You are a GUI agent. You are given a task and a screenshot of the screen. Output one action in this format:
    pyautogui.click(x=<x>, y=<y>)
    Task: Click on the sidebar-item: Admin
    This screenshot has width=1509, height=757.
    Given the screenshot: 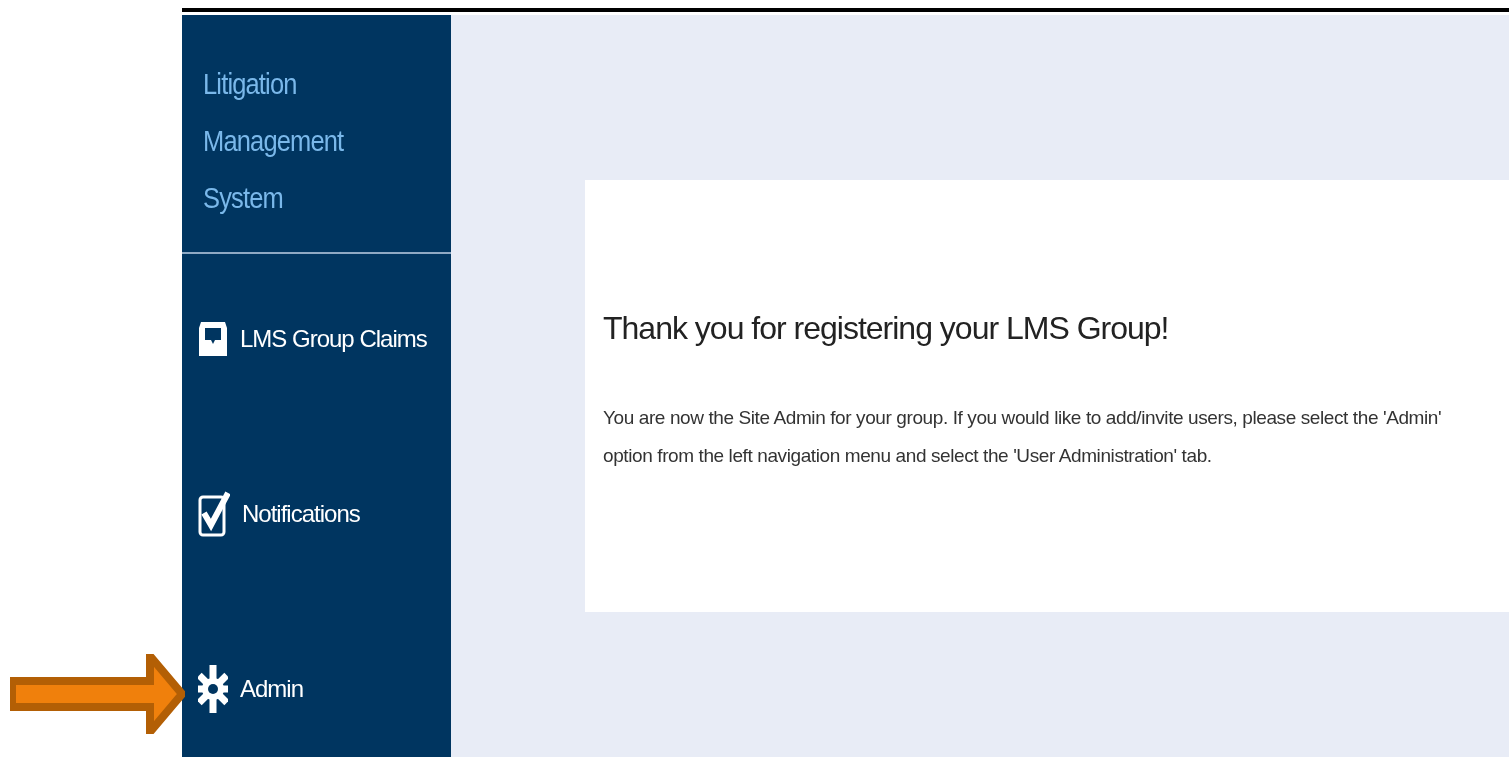 What is the action you would take?
    pyautogui.click(x=324, y=689)
    